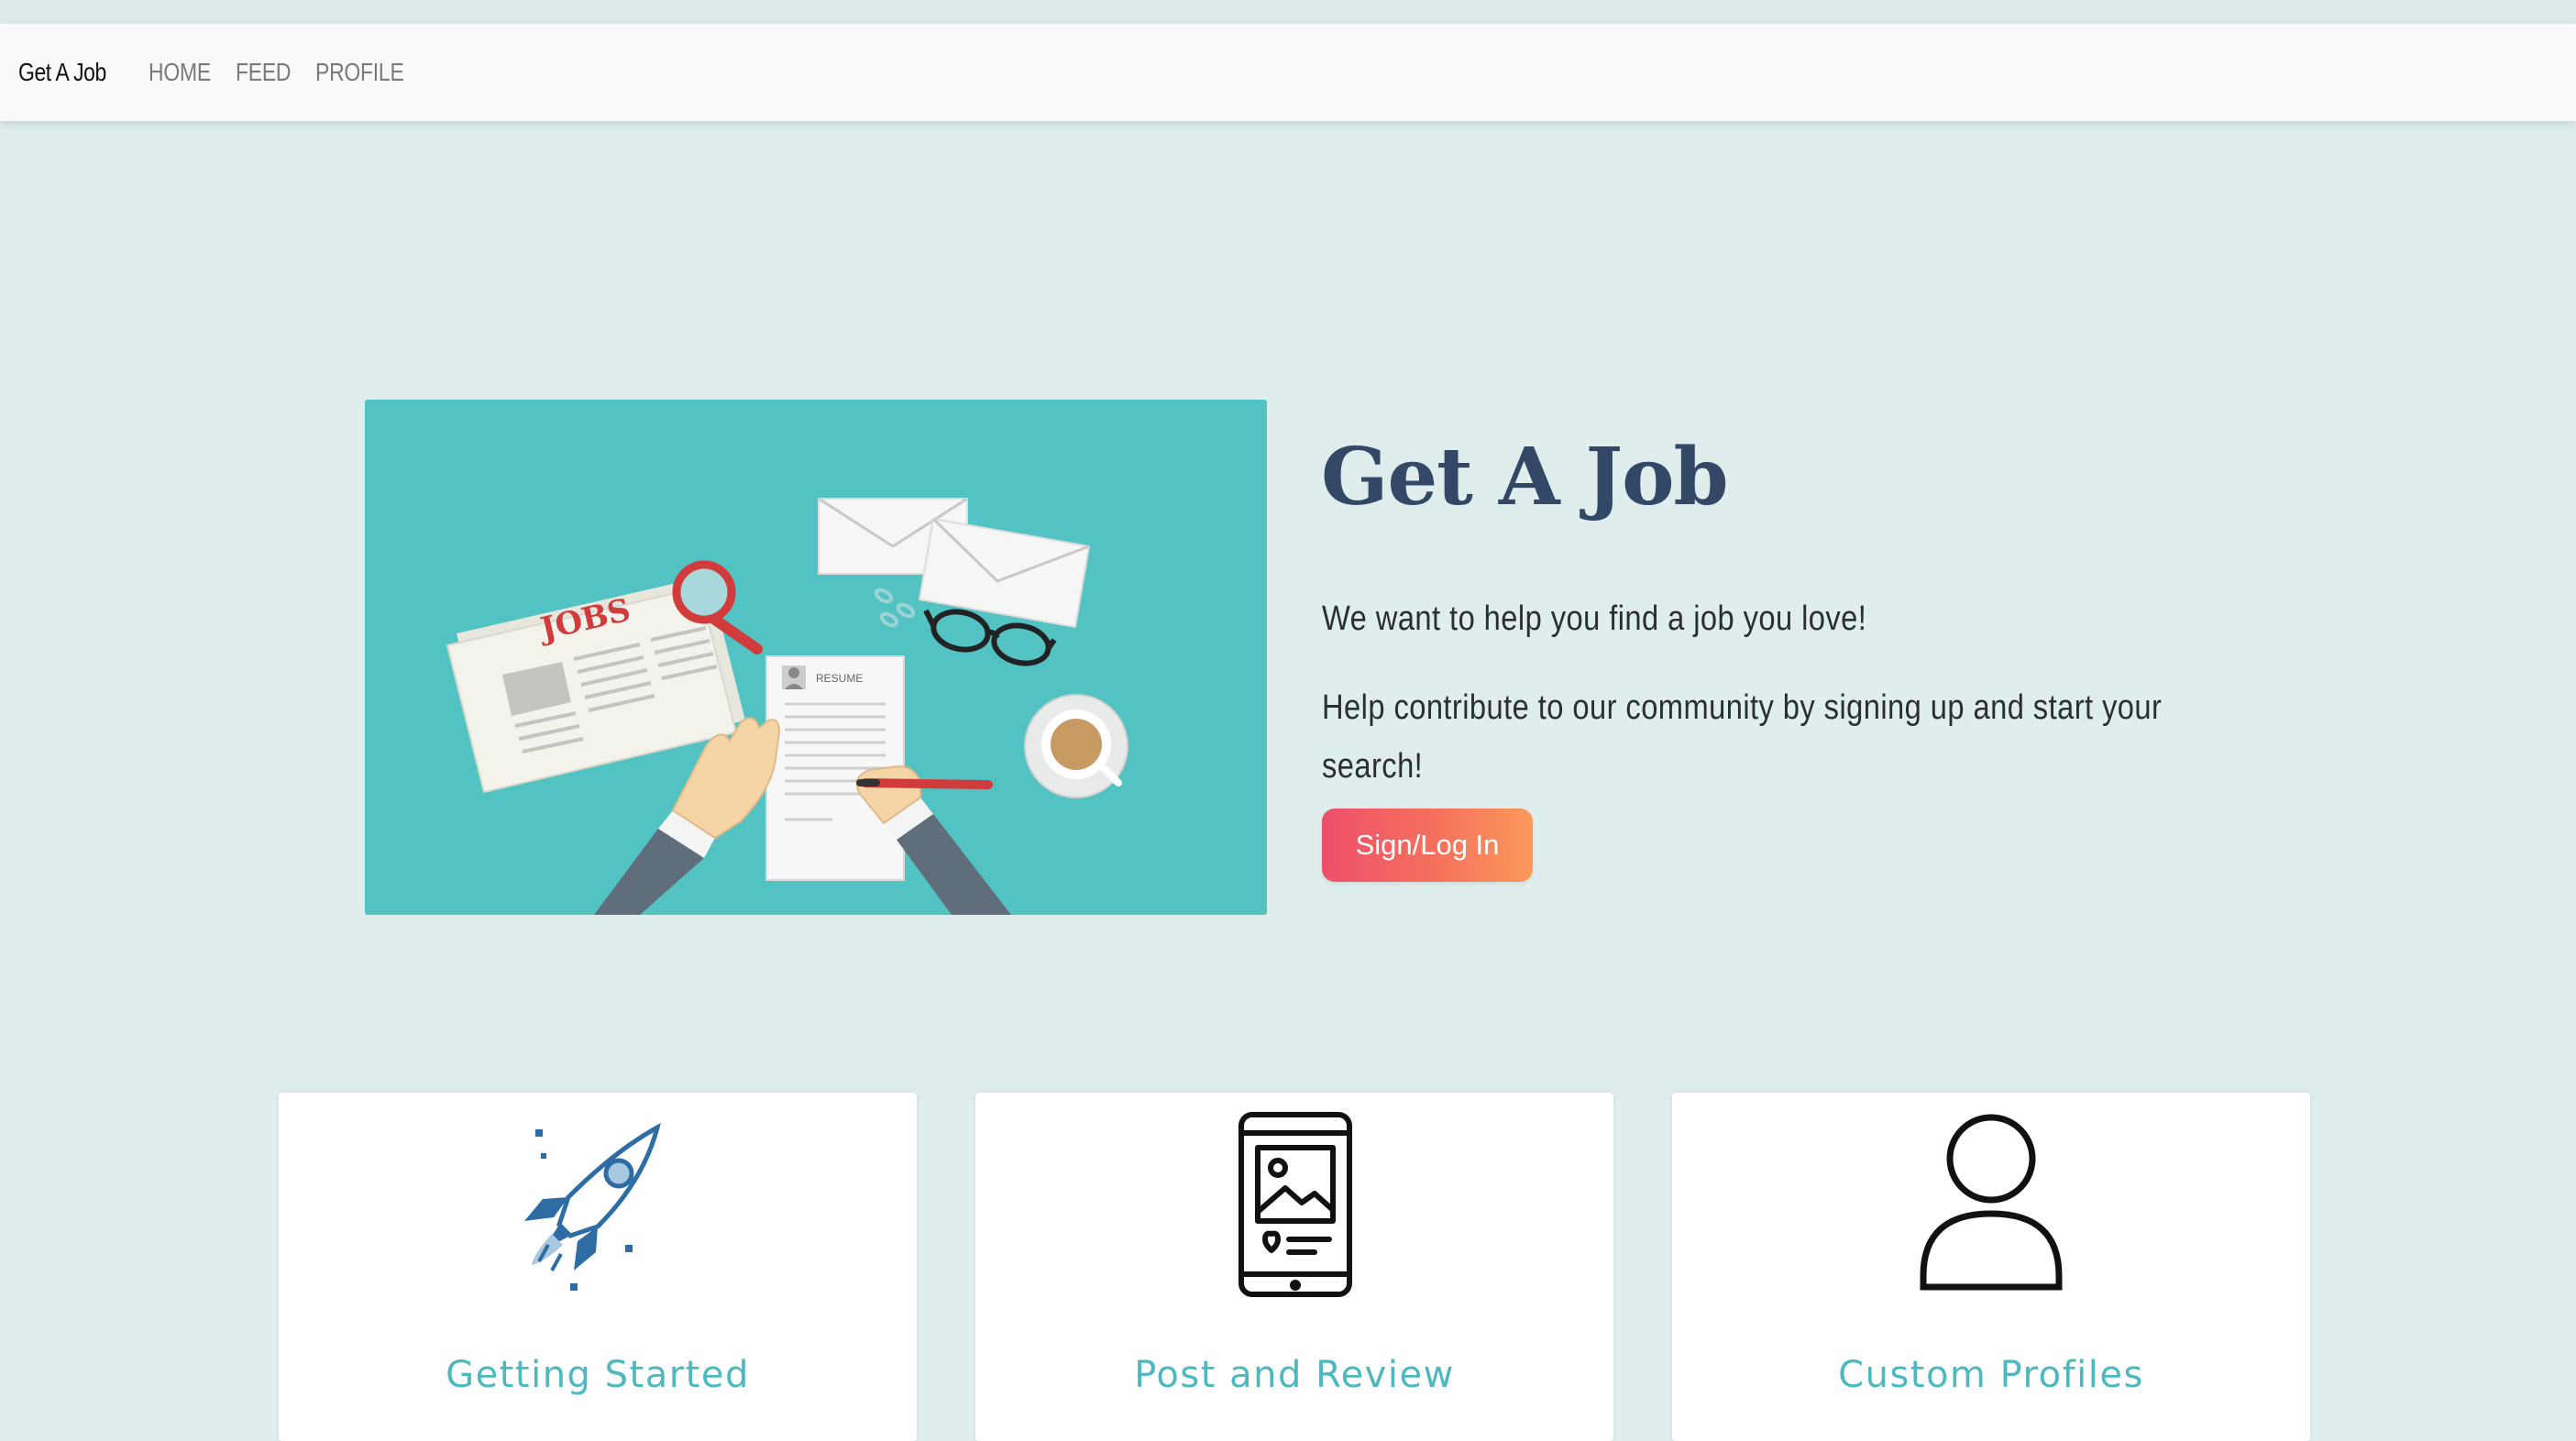  Describe the element at coordinates (1594, 619) in the screenshot. I see `hero-tagline: We want to help you find a job you love!` at that location.